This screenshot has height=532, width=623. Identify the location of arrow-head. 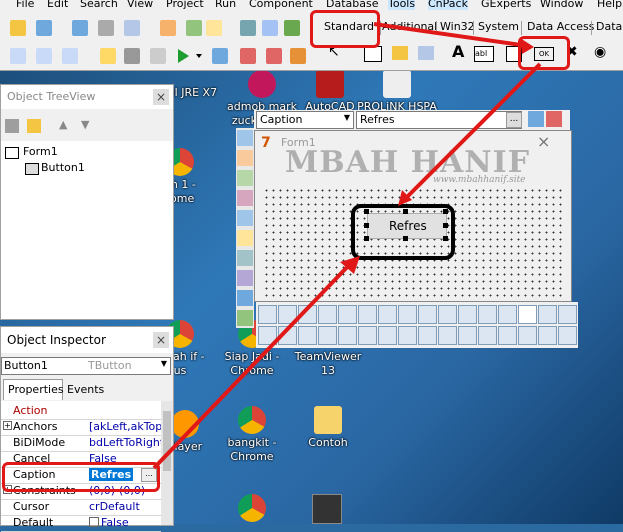
(527, 46).